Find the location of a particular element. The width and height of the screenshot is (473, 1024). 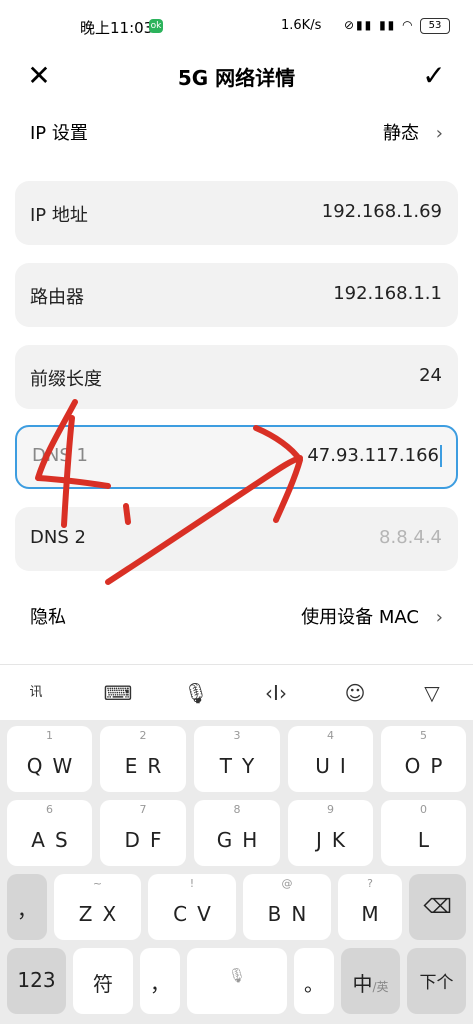

key-op: 5 OP is located at coordinates (423, 759).